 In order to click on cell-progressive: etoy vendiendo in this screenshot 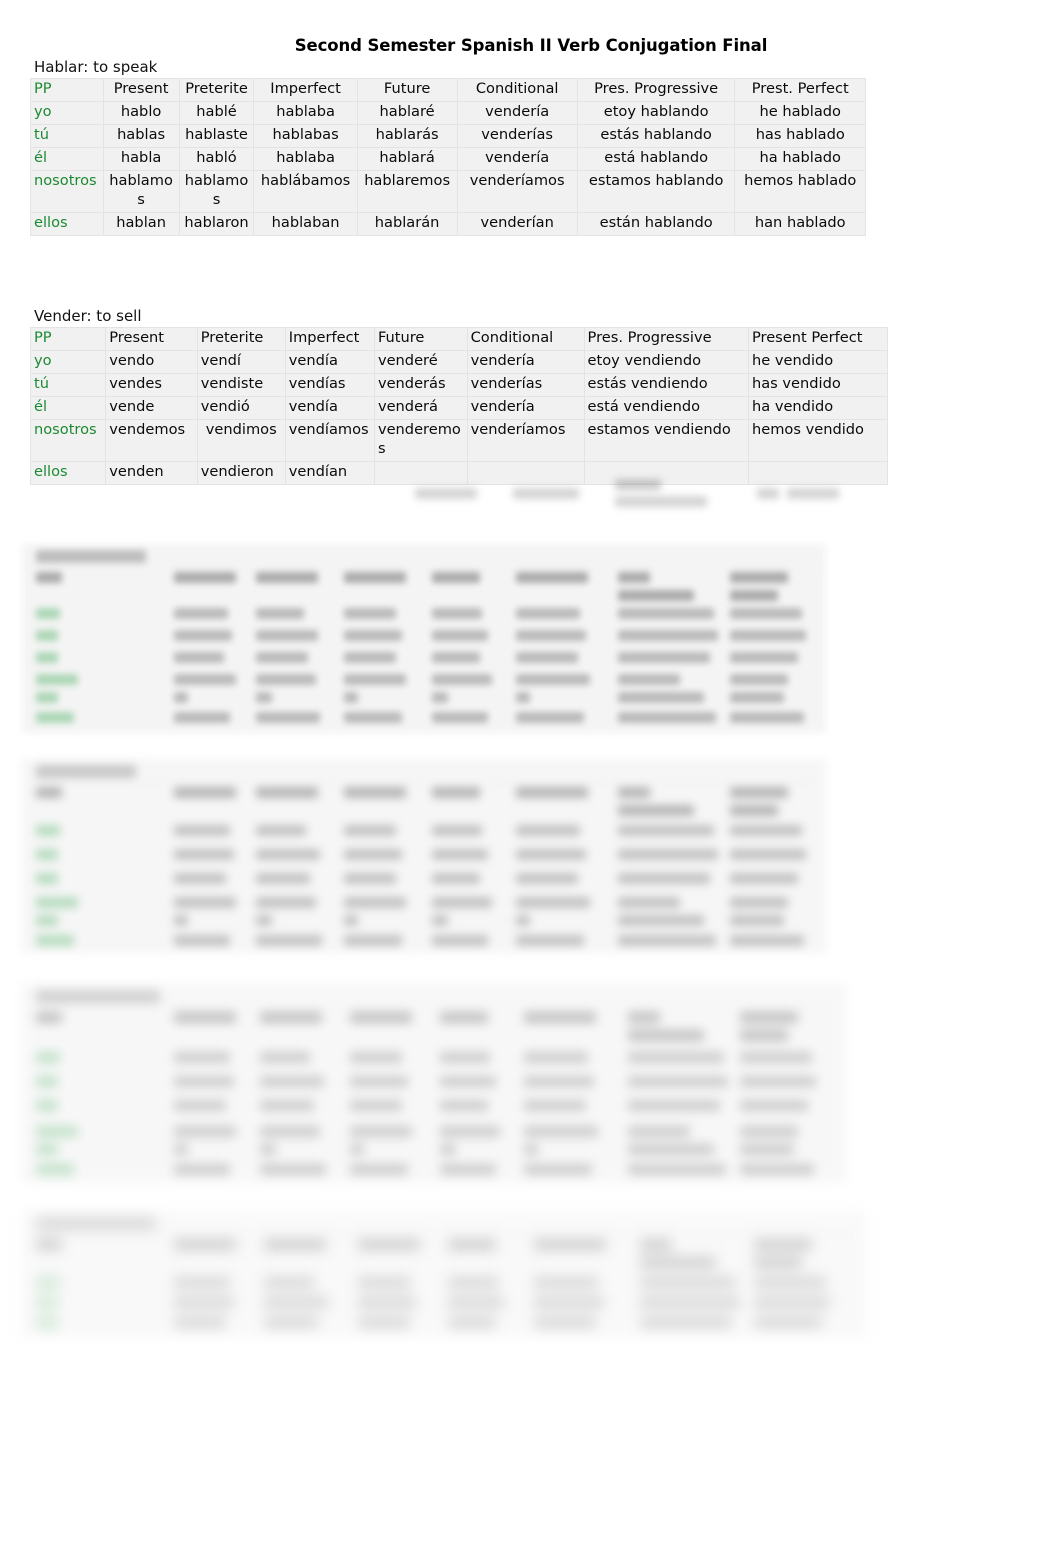, I will do `click(666, 361)`.